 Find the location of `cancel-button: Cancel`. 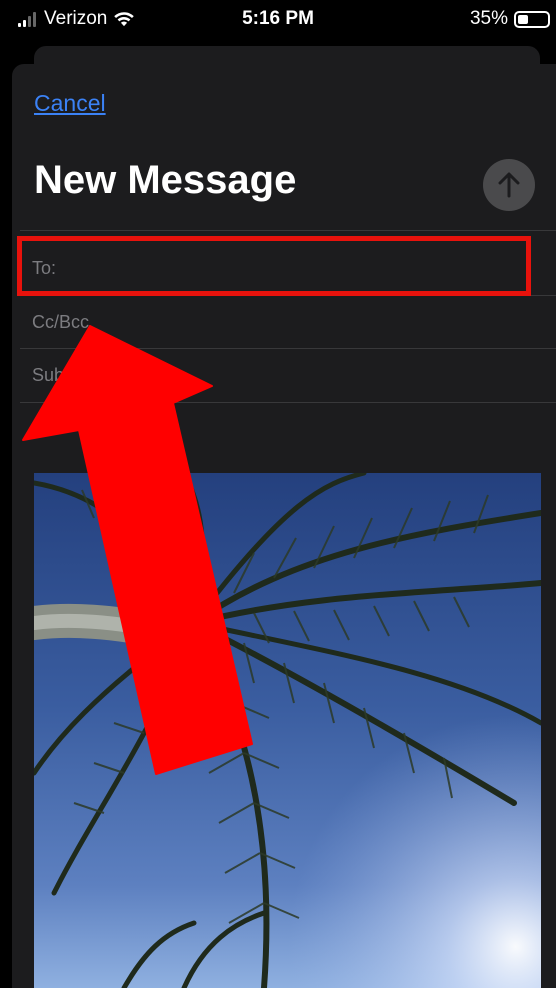

cancel-button: Cancel is located at coordinates (70, 103).